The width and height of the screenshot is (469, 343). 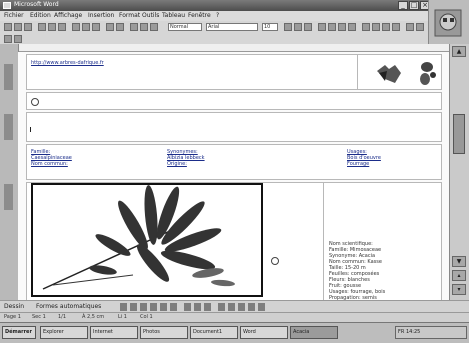 What do you see at coordinates (9, 172) in the screenshot?
I see `vertical-ruler` at bounding box center [9, 172].